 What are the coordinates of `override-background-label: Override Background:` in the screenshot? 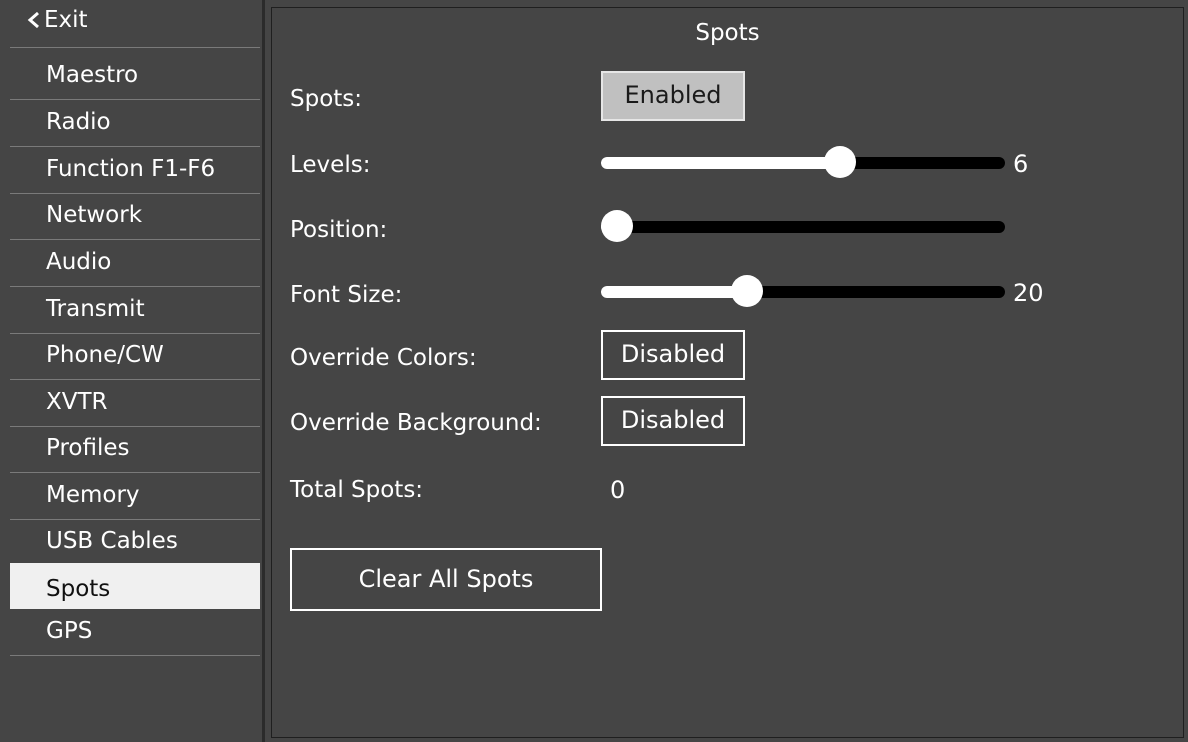 It's located at (416, 423).